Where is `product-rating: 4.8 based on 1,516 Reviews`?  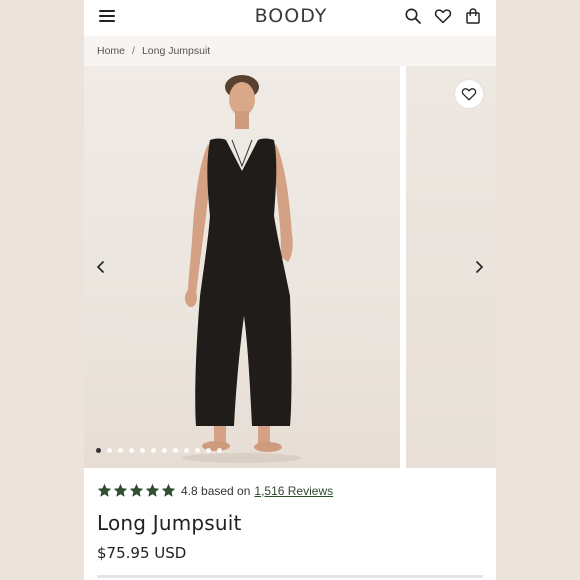
product-rating: 4.8 based on 1,516 Reviews is located at coordinates (215, 490).